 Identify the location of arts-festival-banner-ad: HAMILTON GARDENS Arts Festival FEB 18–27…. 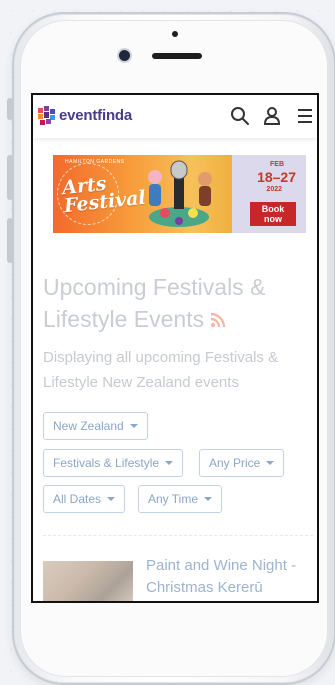
(179, 194).